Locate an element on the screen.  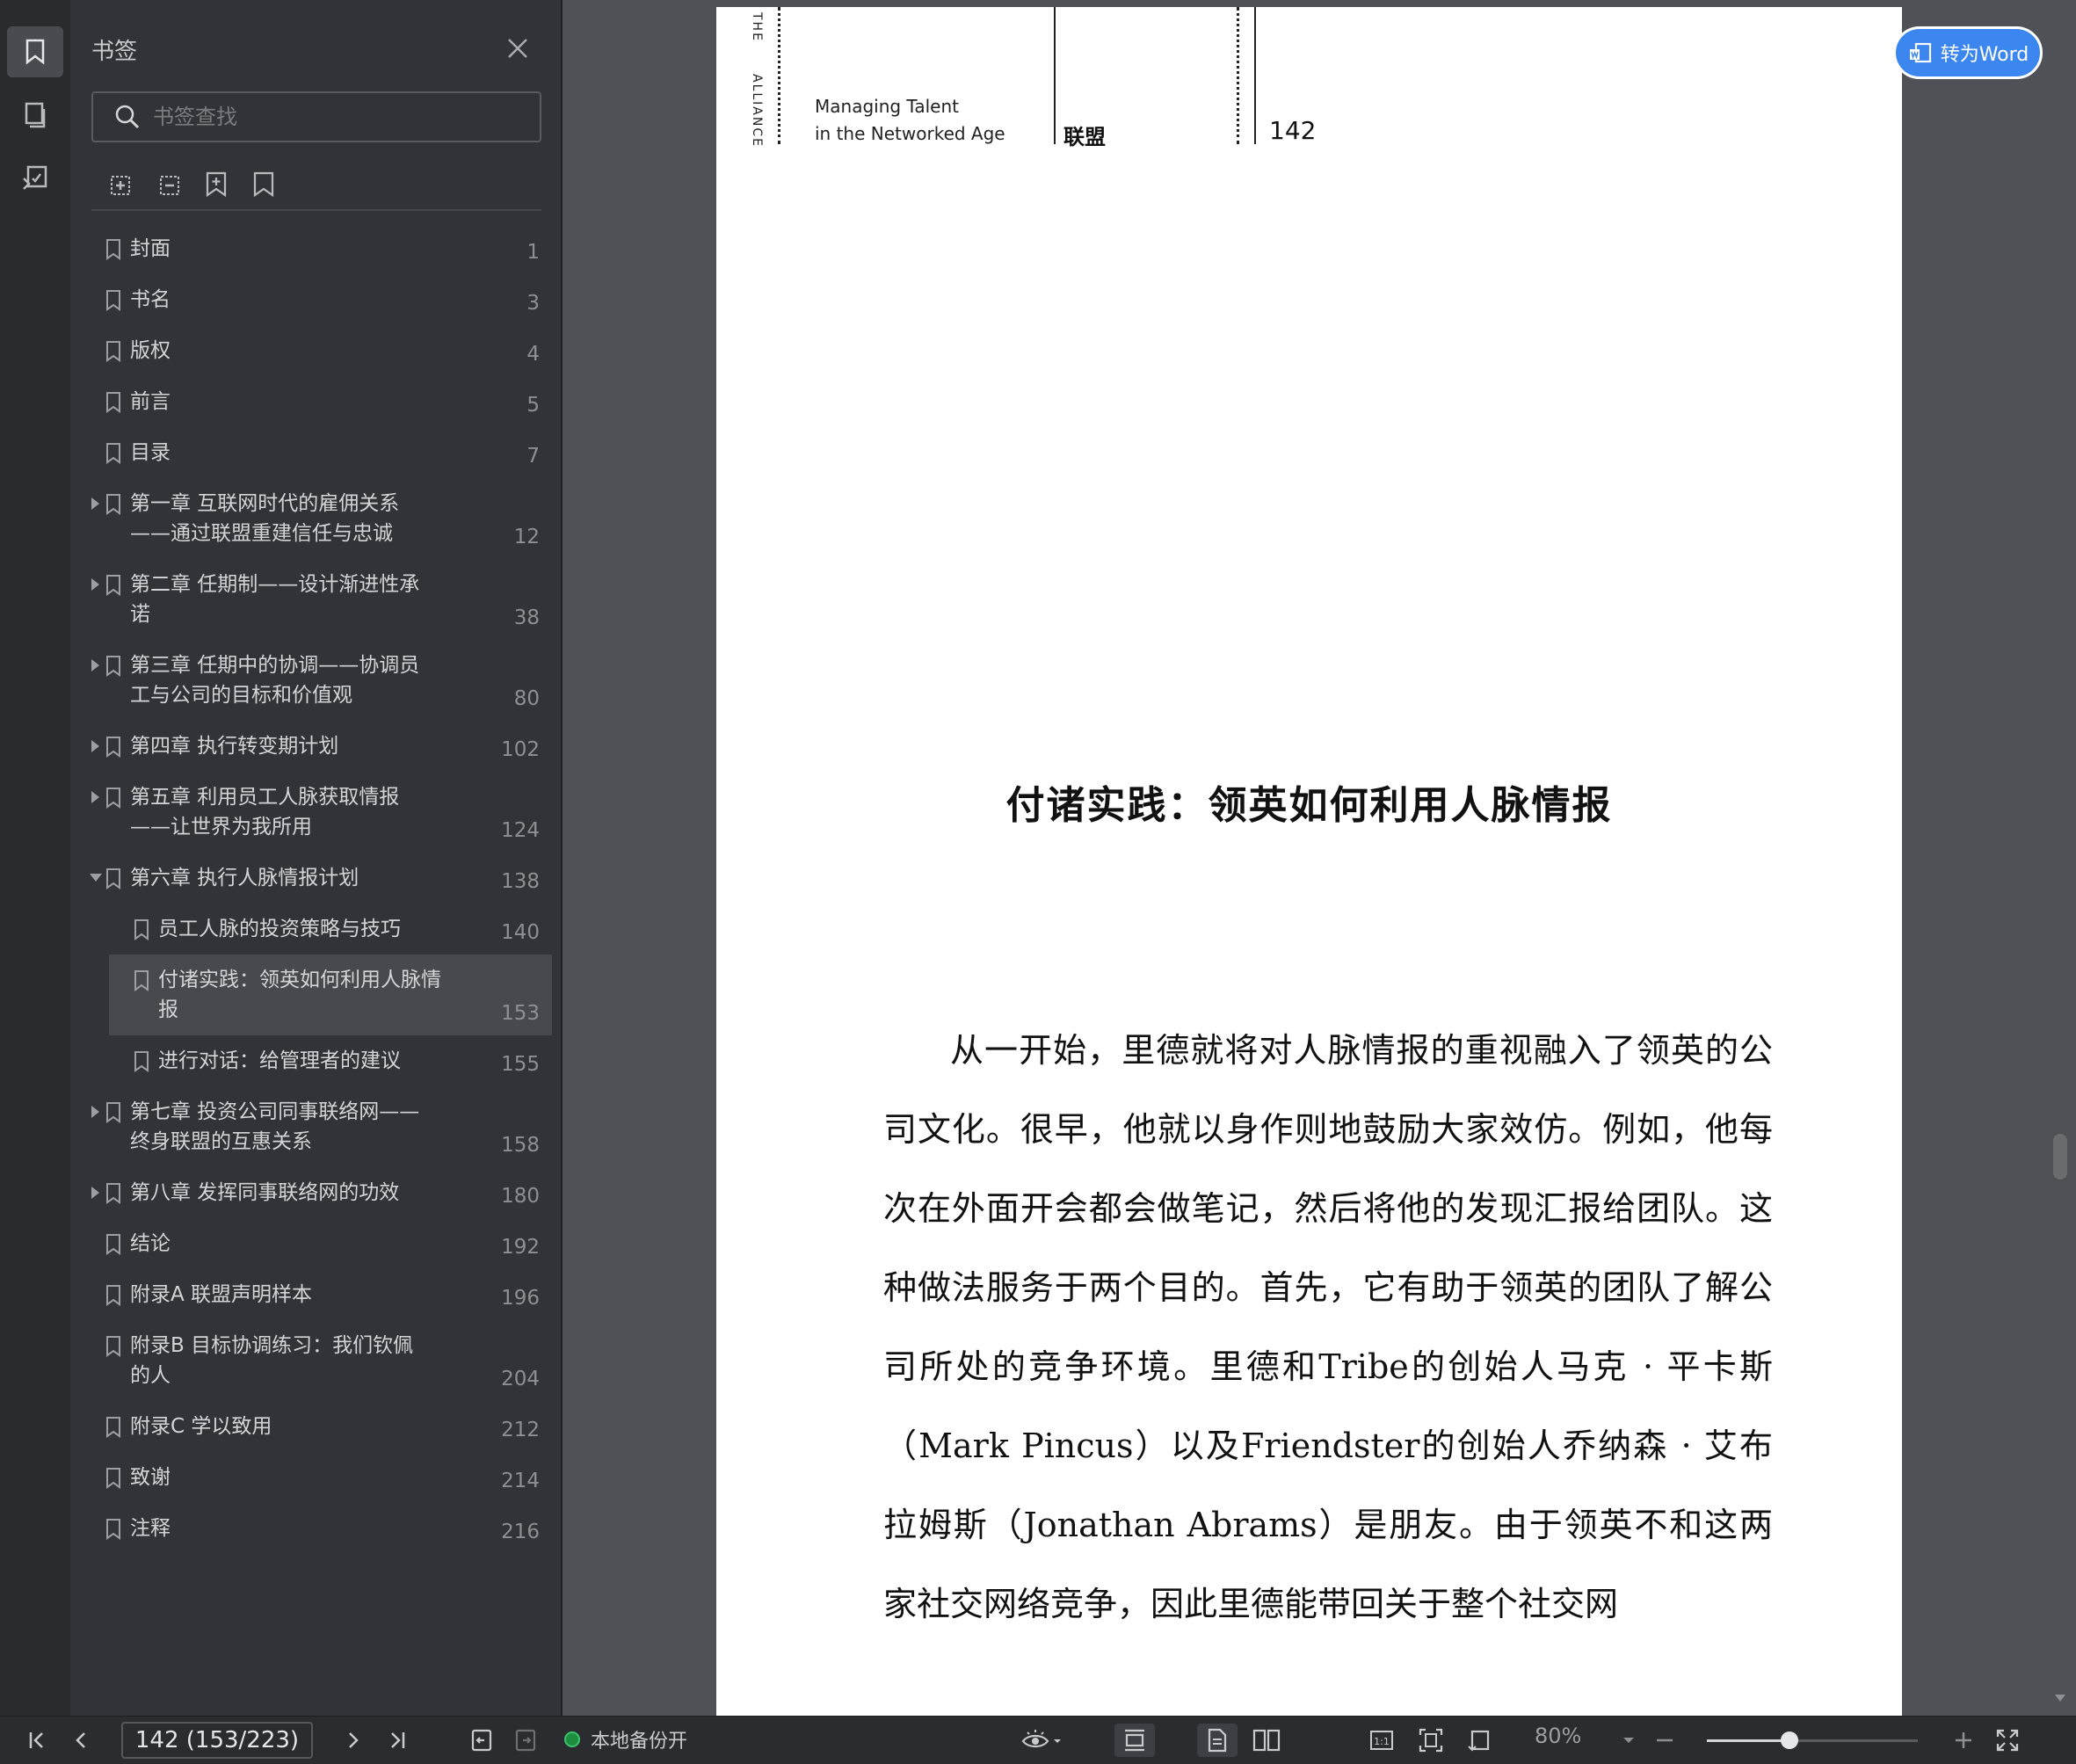
fullscreen-button is located at coordinates (2007, 1740).